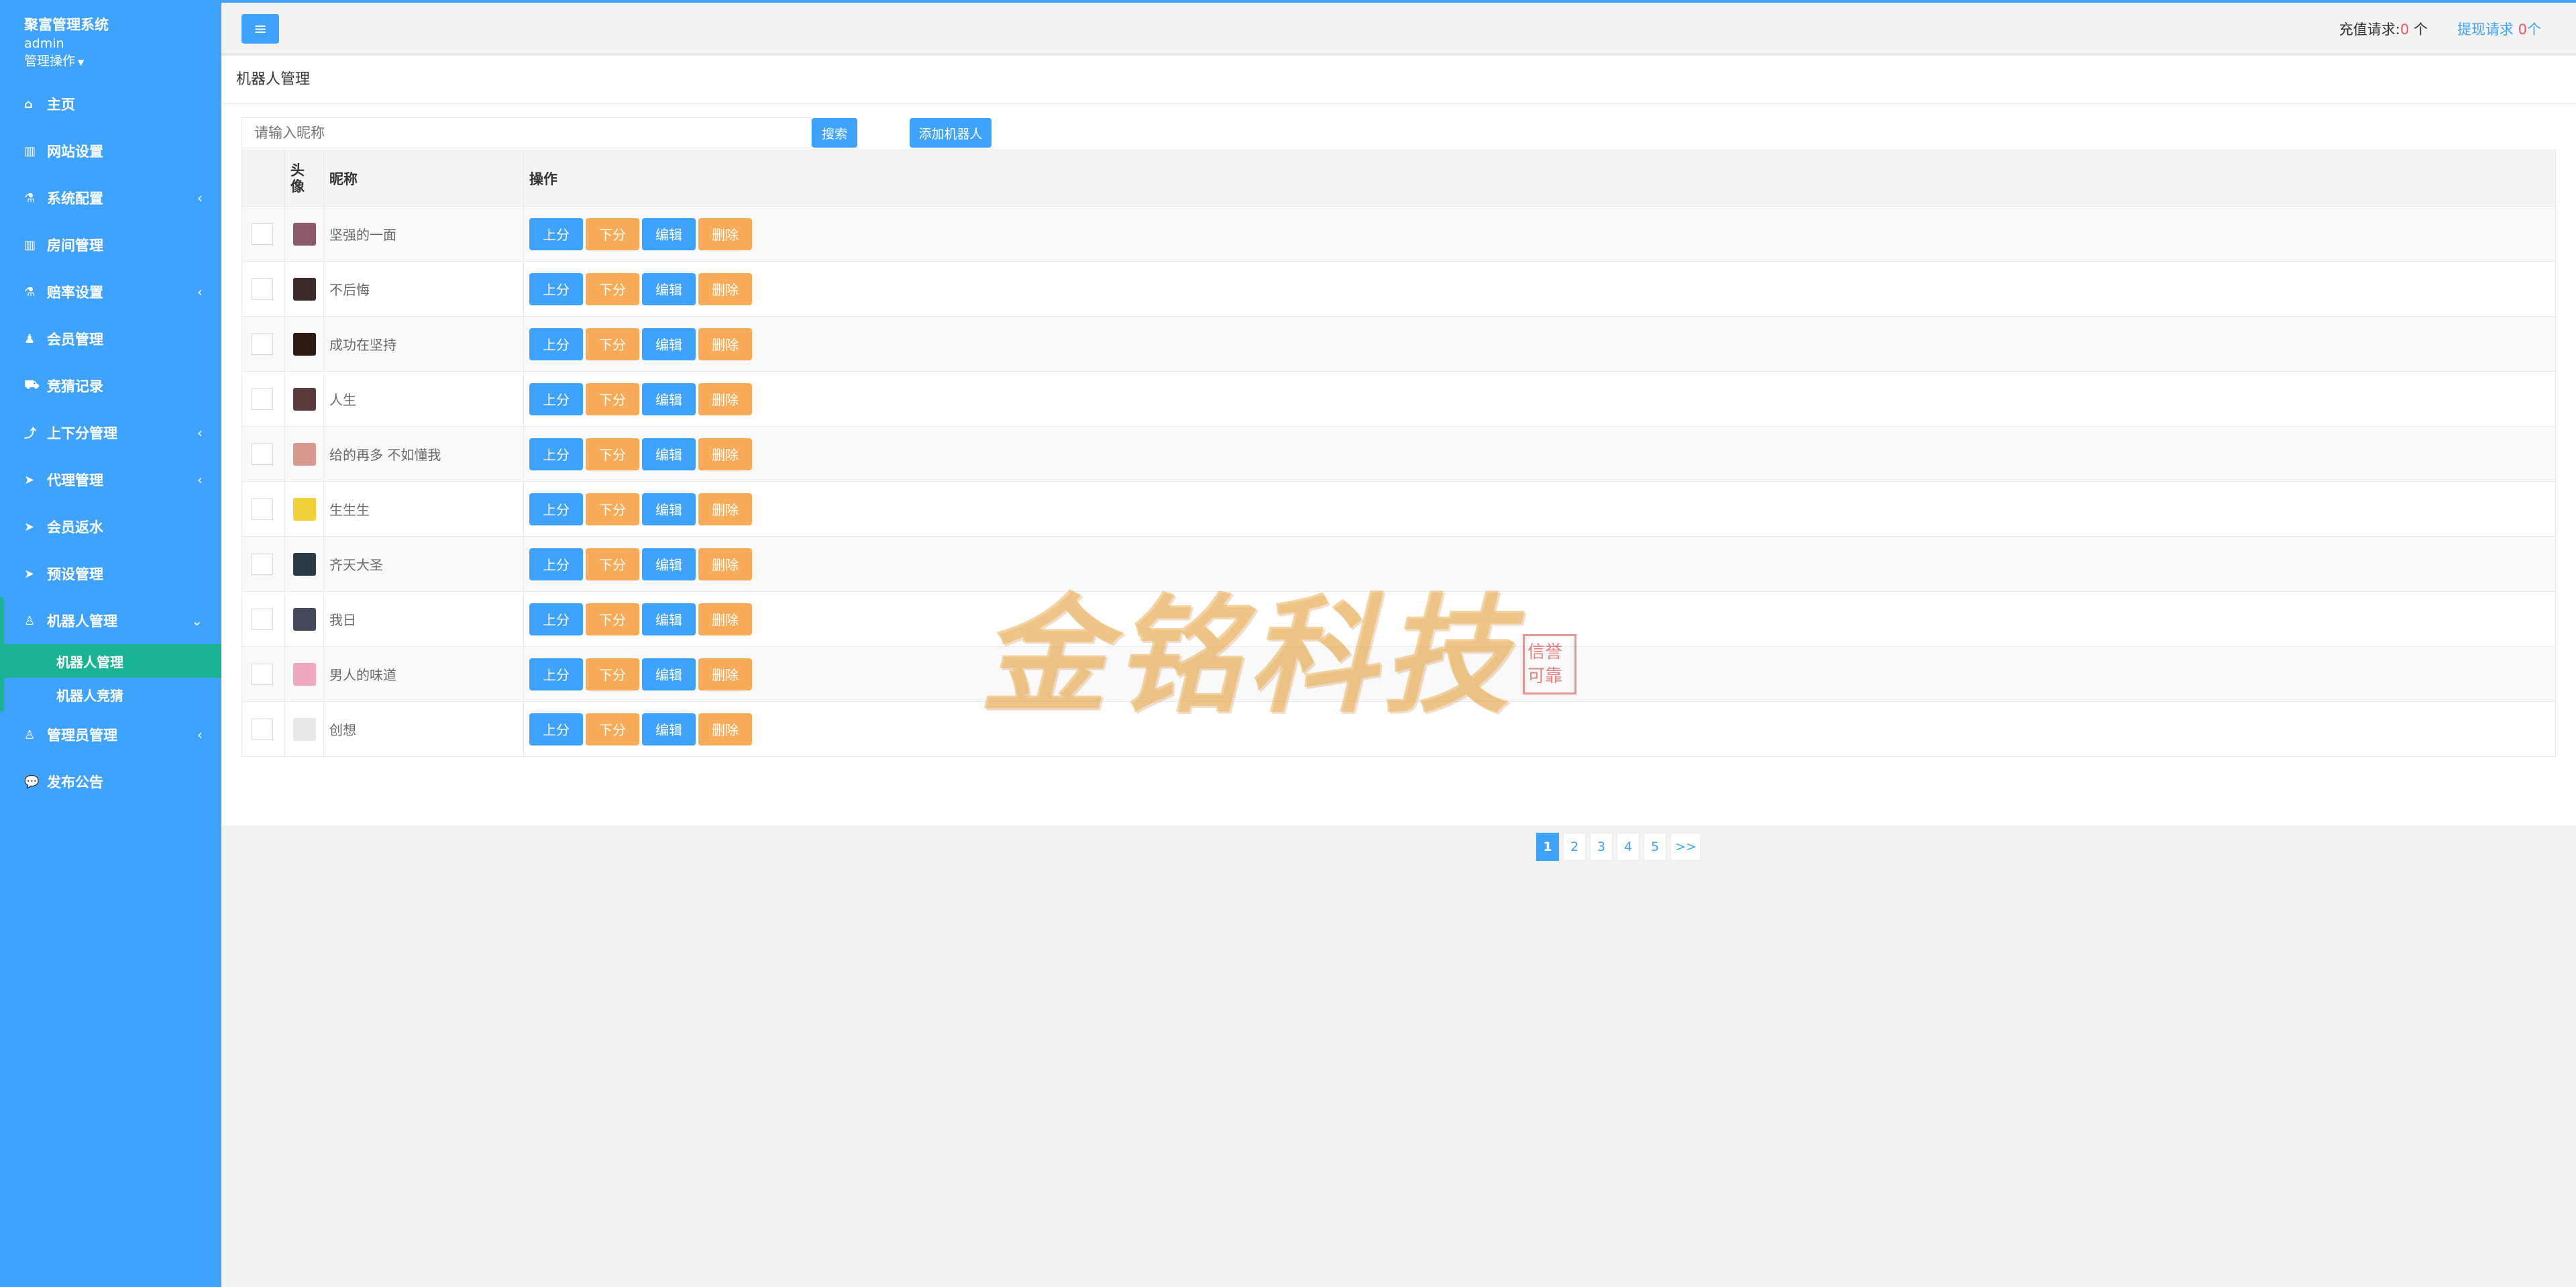 Image resolution: width=2576 pixels, height=1287 pixels. I want to click on columns-icon: ▥, so click(30, 245).